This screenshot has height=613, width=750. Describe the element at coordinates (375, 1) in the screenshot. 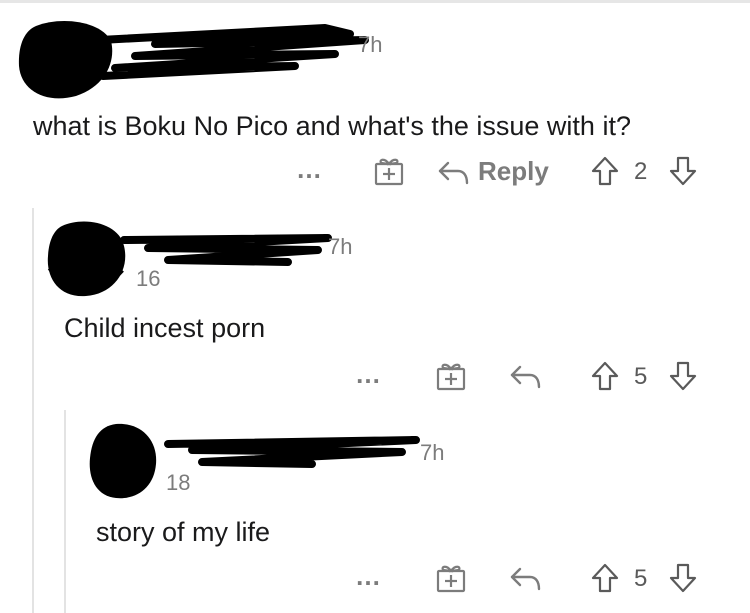

I see `top-divider` at that location.